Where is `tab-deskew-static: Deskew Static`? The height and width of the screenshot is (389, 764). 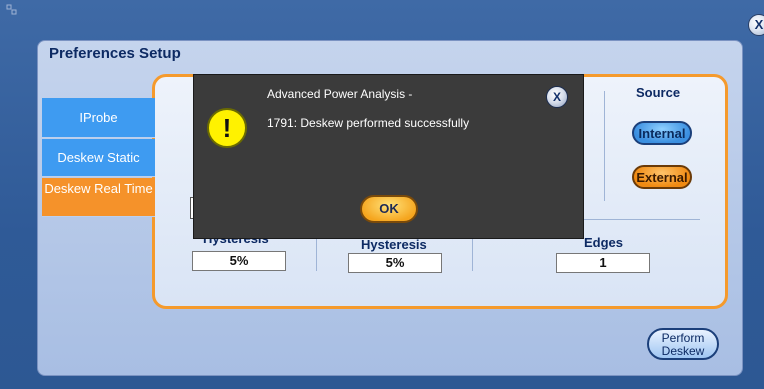 tab-deskew-static: Deskew Static is located at coordinates (98, 158).